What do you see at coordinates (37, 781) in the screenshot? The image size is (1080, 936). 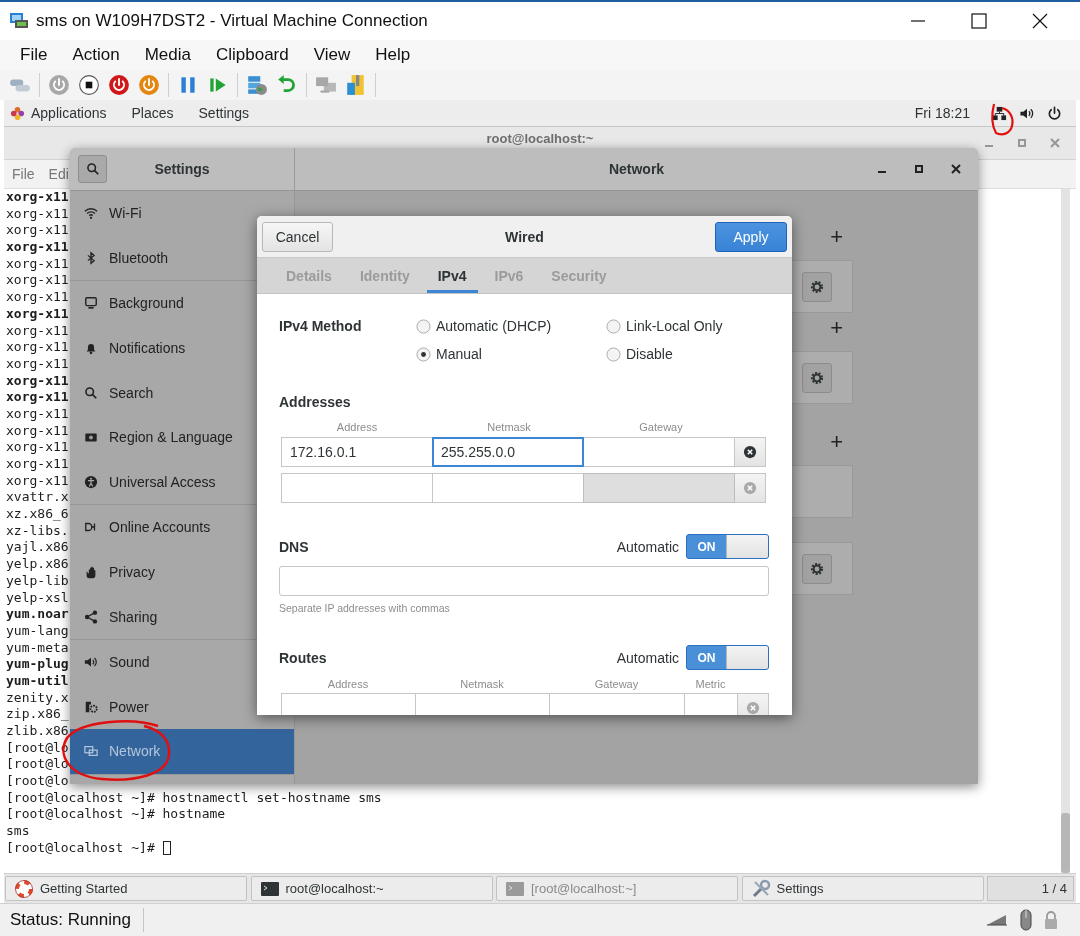 I see `terminal-line: [root@lo` at bounding box center [37, 781].